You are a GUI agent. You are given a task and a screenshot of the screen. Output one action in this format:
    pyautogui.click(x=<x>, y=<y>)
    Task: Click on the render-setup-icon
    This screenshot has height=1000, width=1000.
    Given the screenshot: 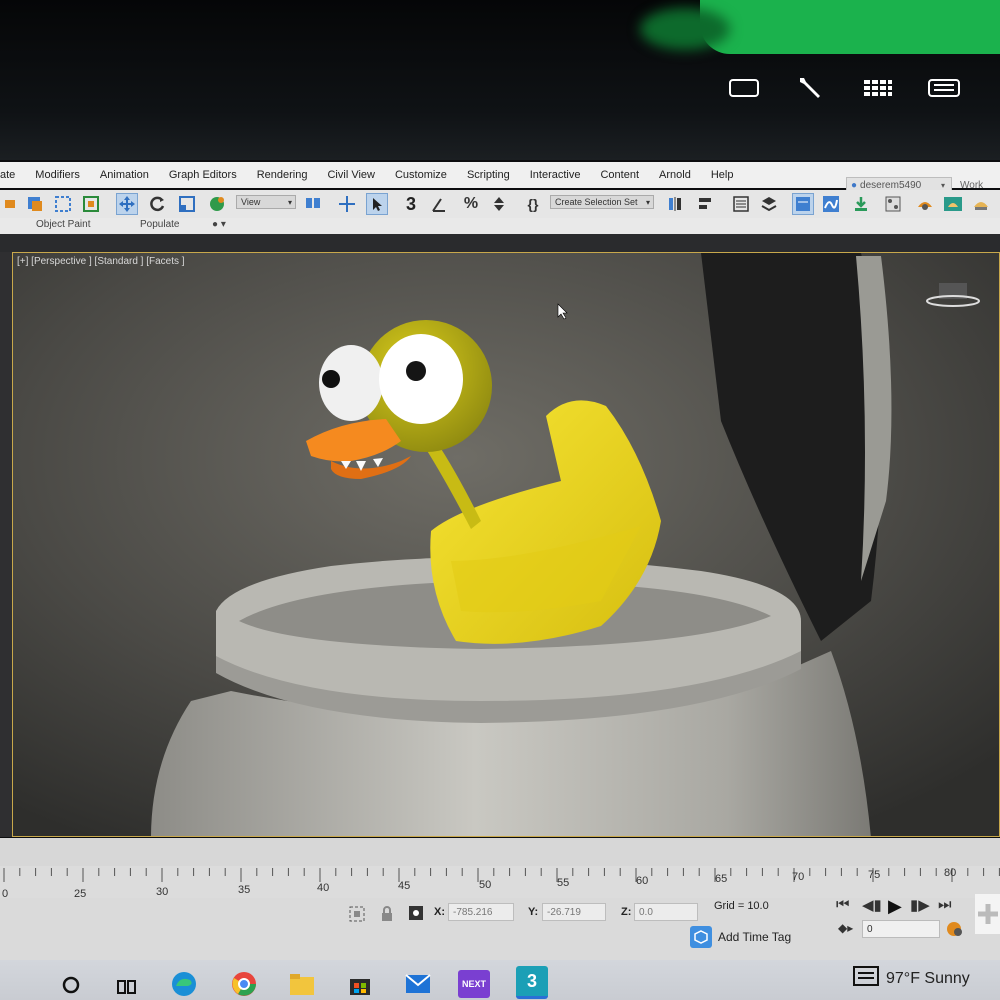 What is the action you would take?
    pyautogui.click(x=925, y=204)
    